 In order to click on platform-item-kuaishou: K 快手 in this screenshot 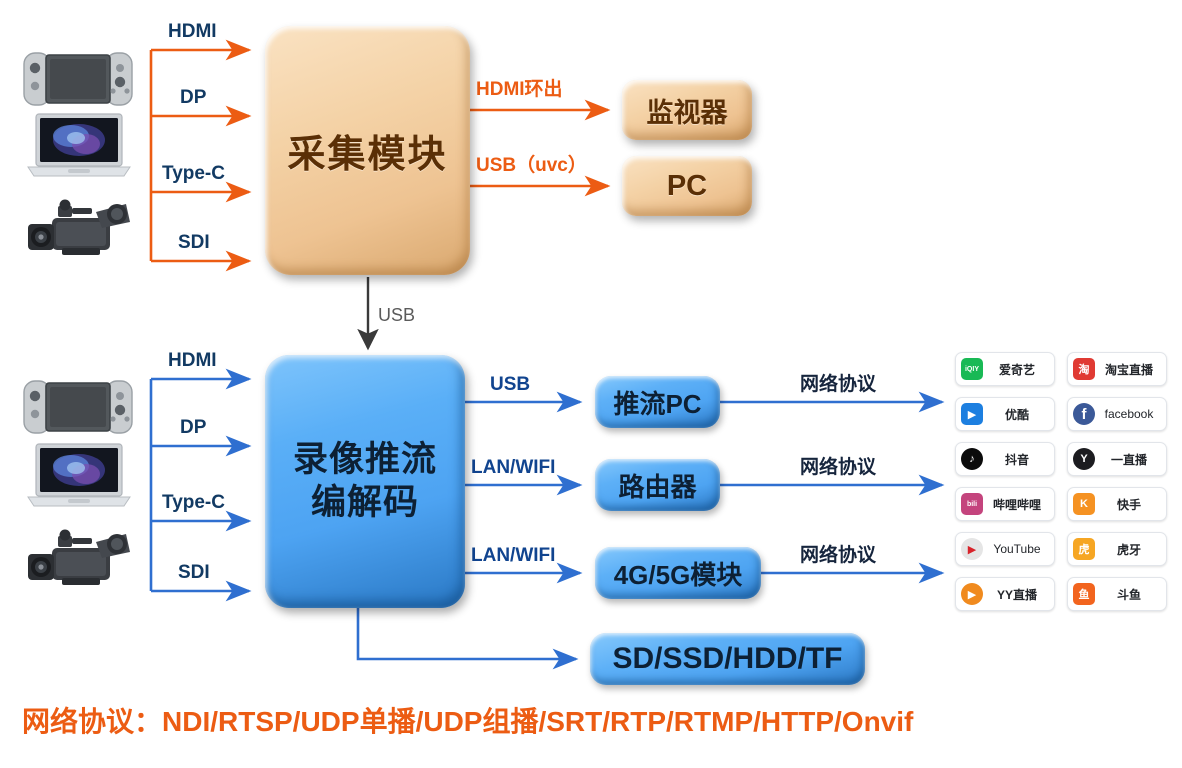, I will do `click(1117, 504)`.